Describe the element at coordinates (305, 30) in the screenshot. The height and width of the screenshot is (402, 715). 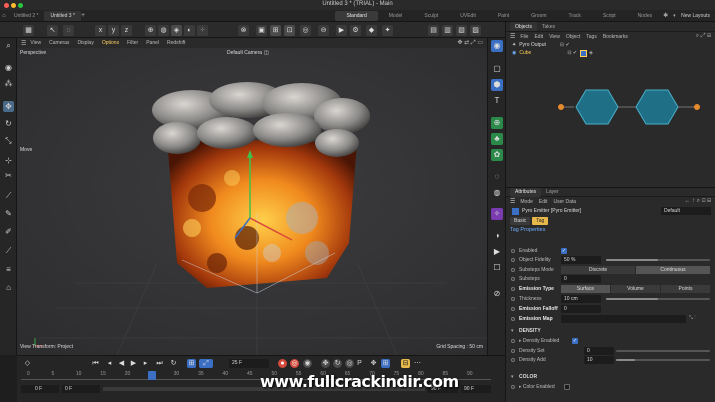
I see `render-region-icon: ◎` at that location.